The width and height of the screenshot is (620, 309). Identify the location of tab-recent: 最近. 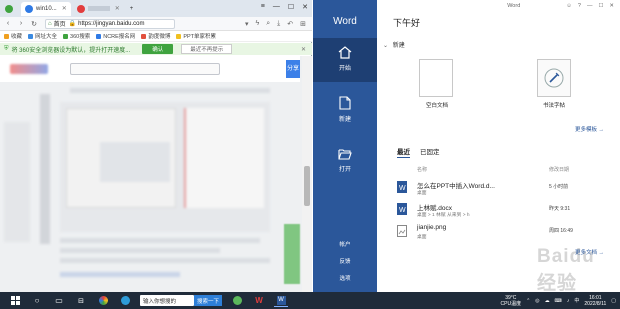
(403, 152).